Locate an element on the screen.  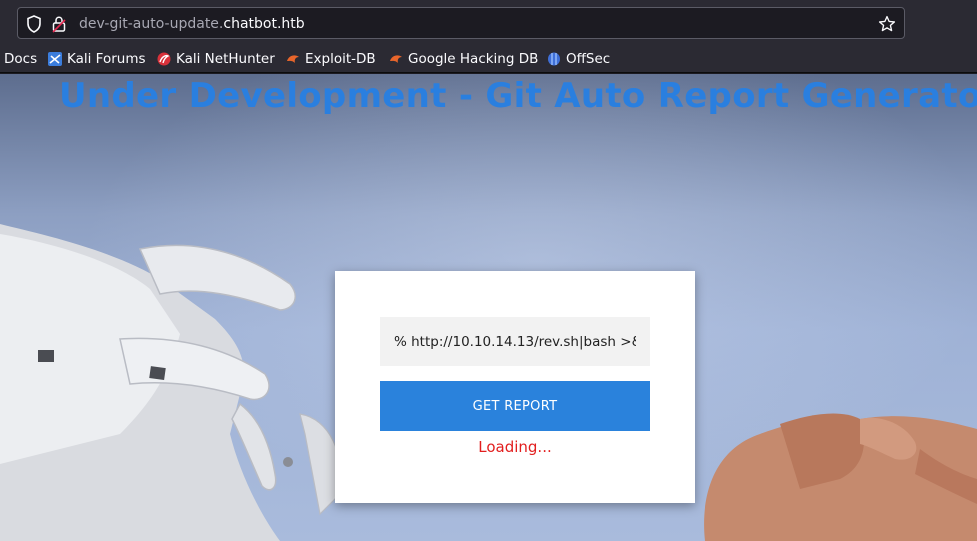
bookmark-kali-nethunter: Kali NetHunter is located at coordinates (216, 59).